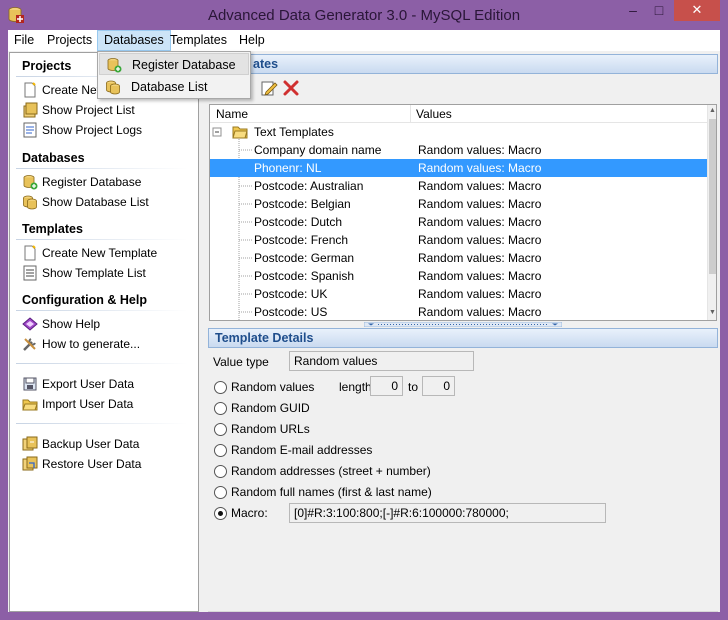  Describe the element at coordinates (458, 204) in the screenshot. I see `table-row: Postcode: Belgian Random values: Macro` at that location.